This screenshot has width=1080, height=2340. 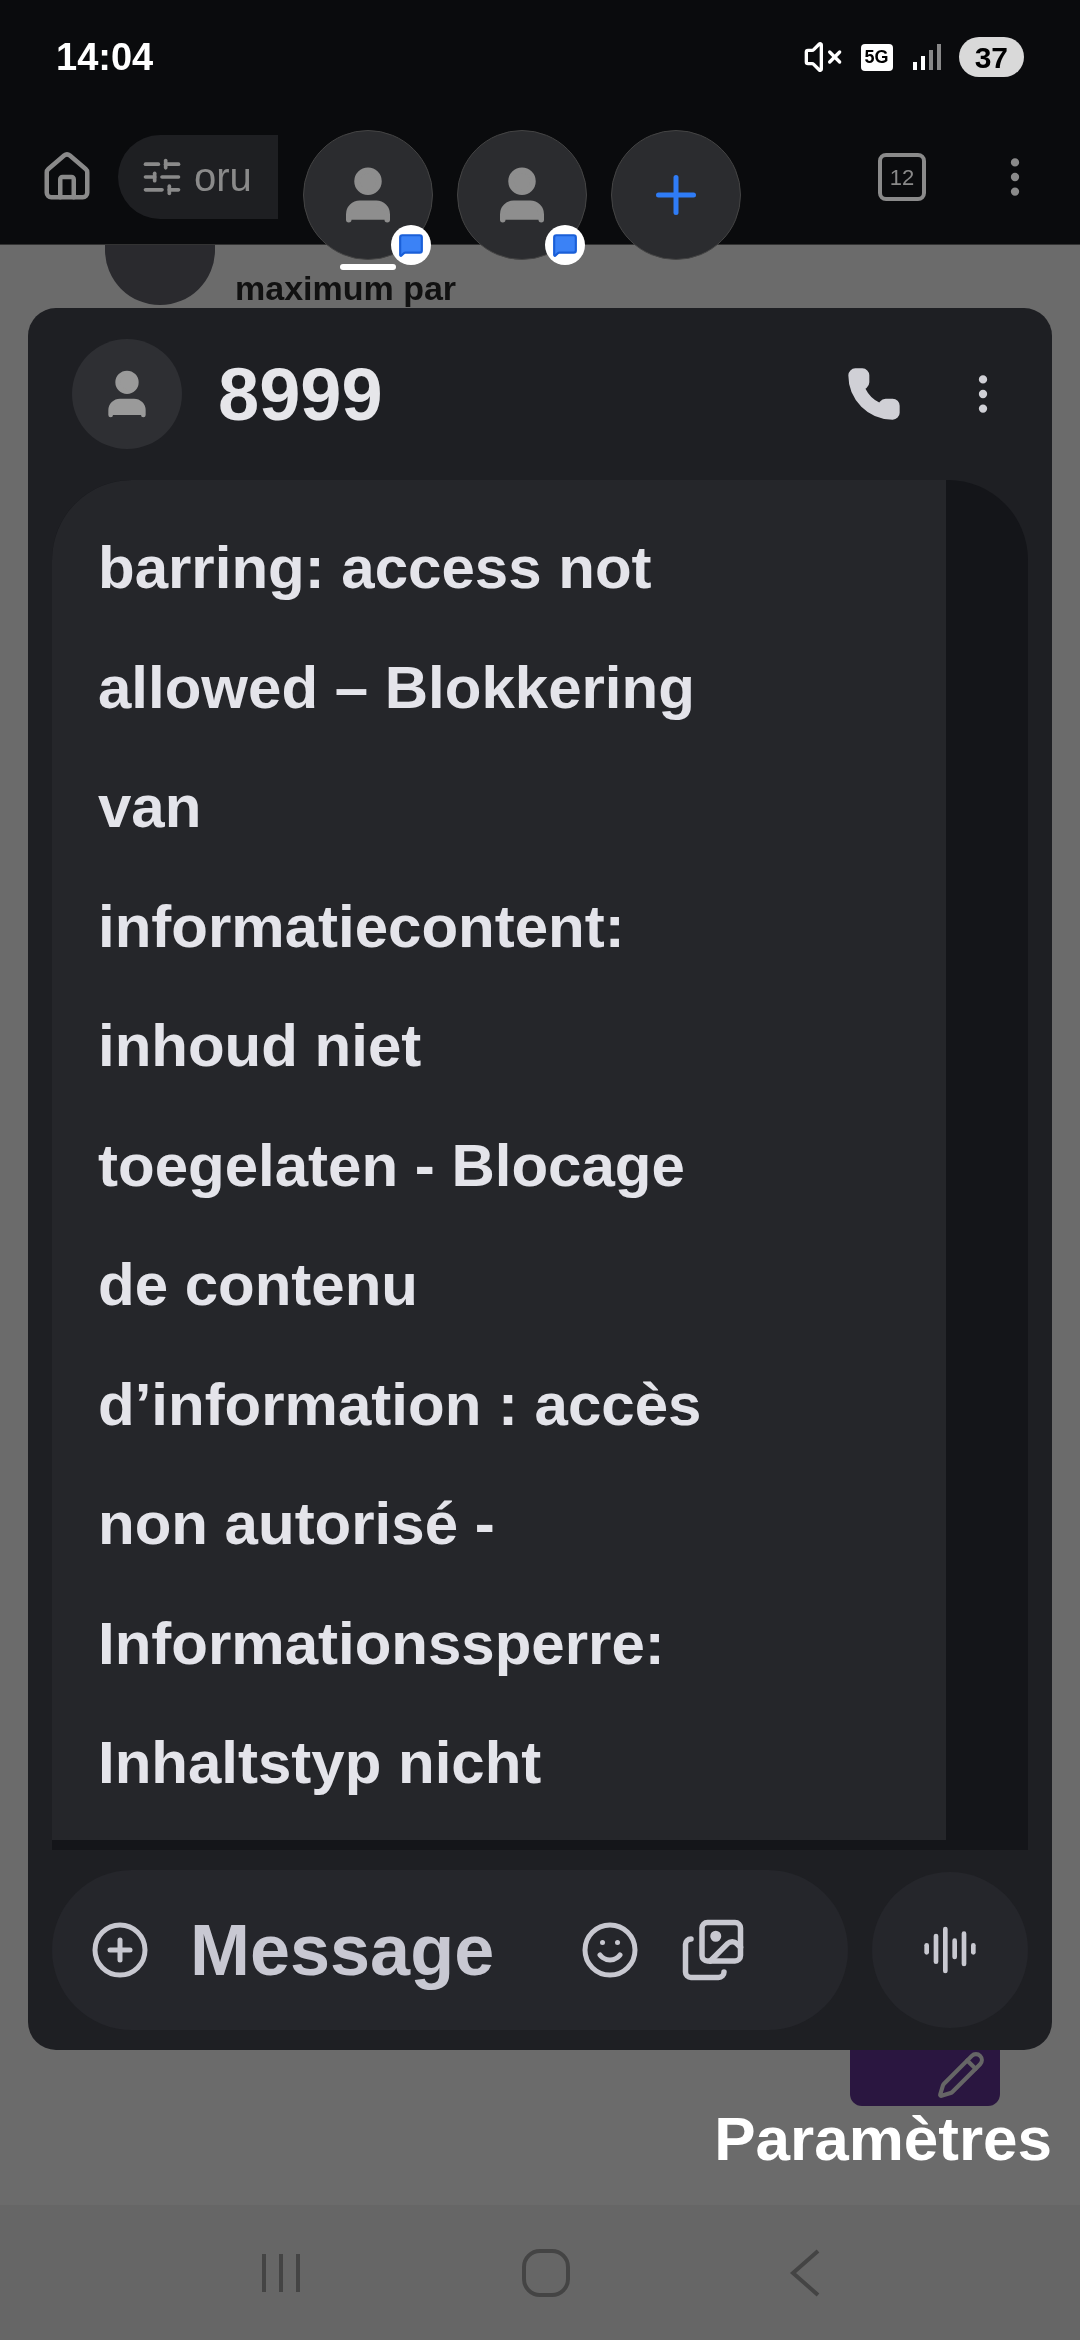 I want to click on signal-icon, so click(x=925, y=57).